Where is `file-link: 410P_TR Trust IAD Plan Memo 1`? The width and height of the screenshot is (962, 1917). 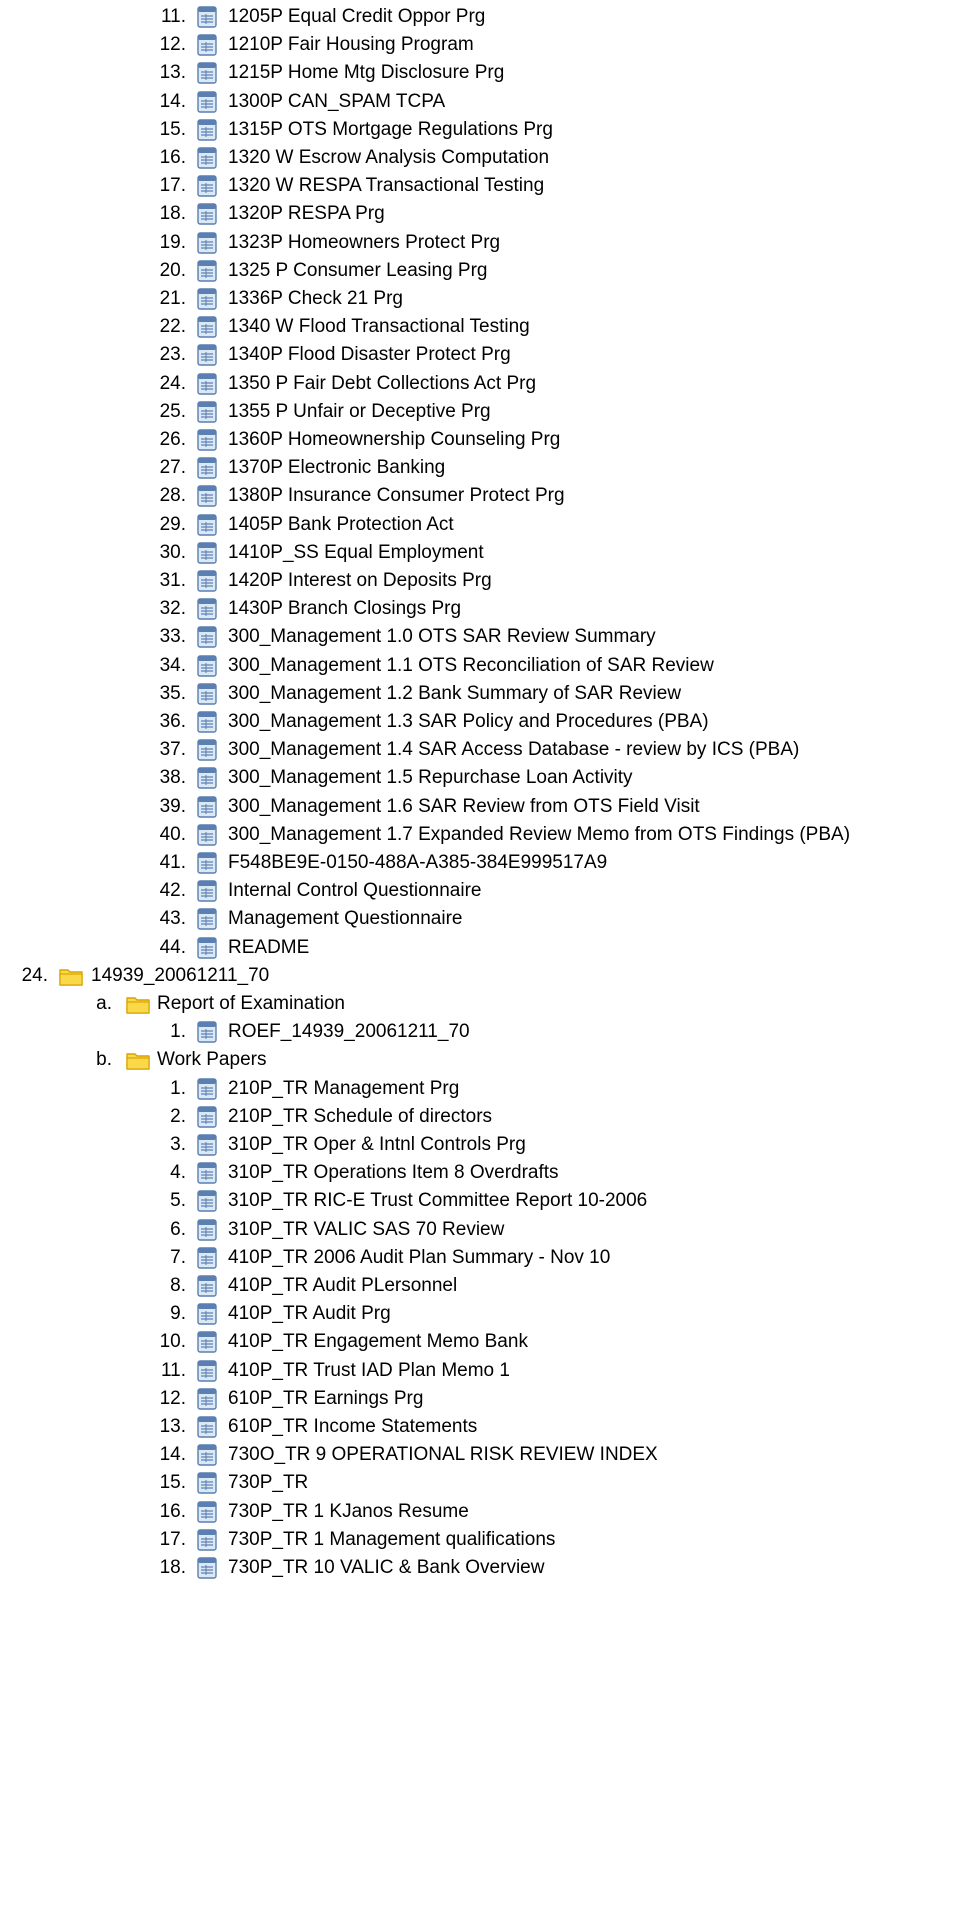
file-link: 410P_TR Trust IAD Plan Memo 1 is located at coordinates (369, 1371).